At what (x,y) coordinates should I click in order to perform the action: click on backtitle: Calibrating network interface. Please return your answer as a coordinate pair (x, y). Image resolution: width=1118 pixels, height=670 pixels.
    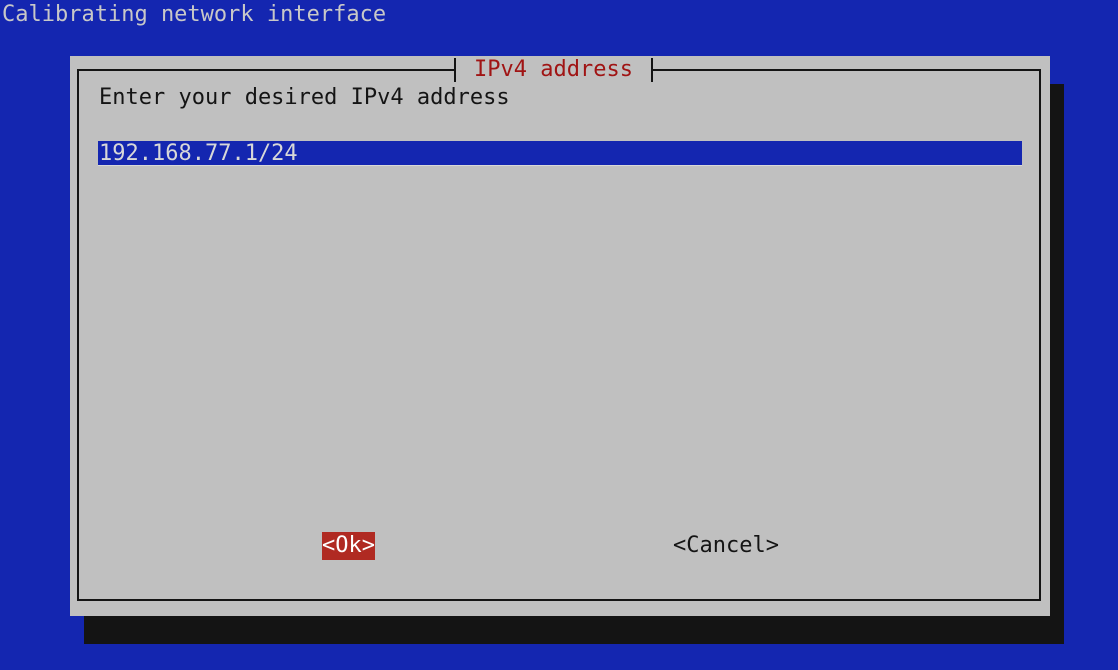
    Looking at the image, I should click on (194, 14).